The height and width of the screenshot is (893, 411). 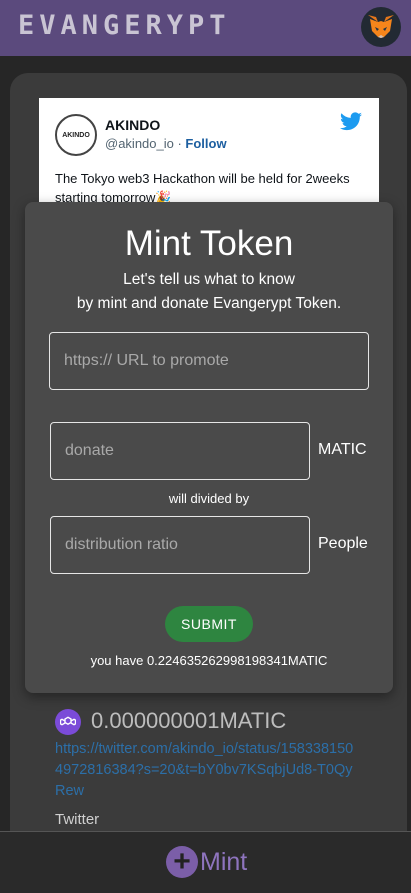 What do you see at coordinates (209, 624) in the screenshot?
I see `submit-button: SUBMIT` at bounding box center [209, 624].